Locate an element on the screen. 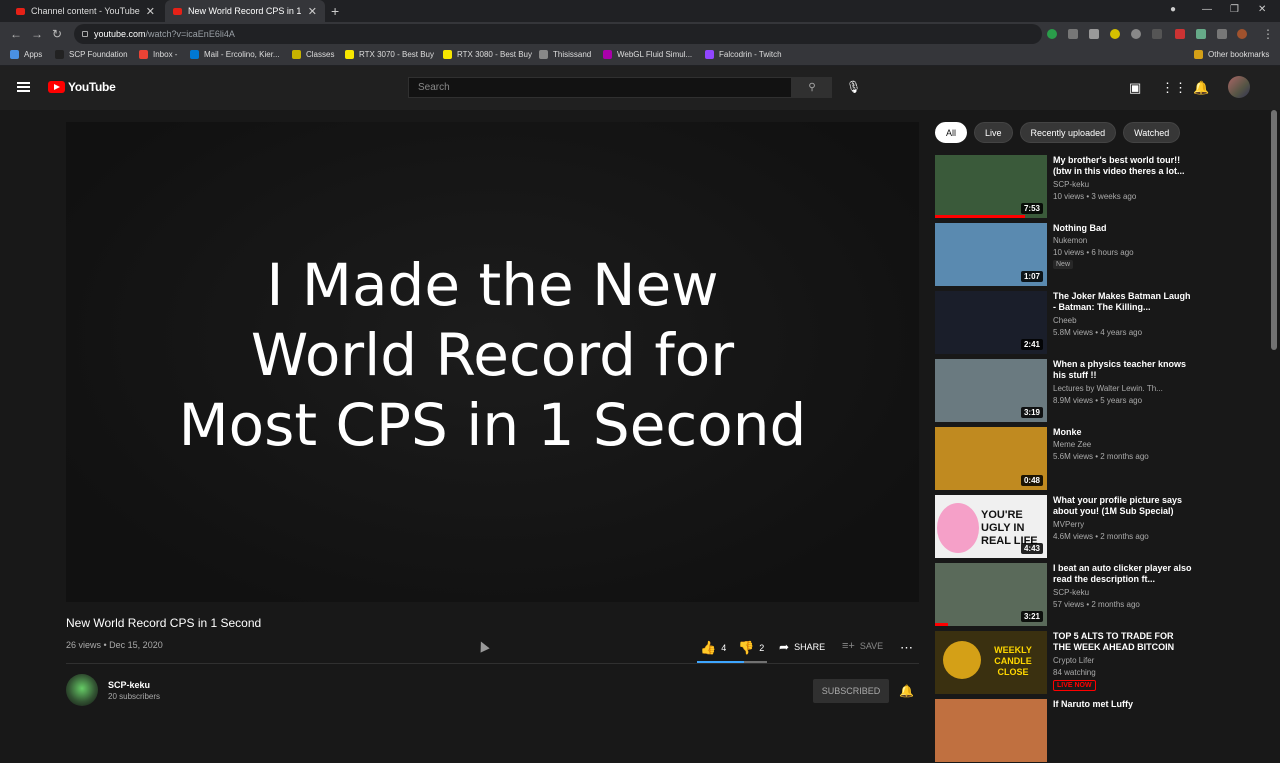 The width and height of the screenshot is (1280, 763). bookmark-scp: SCP Foundation is located at coordinates (91, 54).